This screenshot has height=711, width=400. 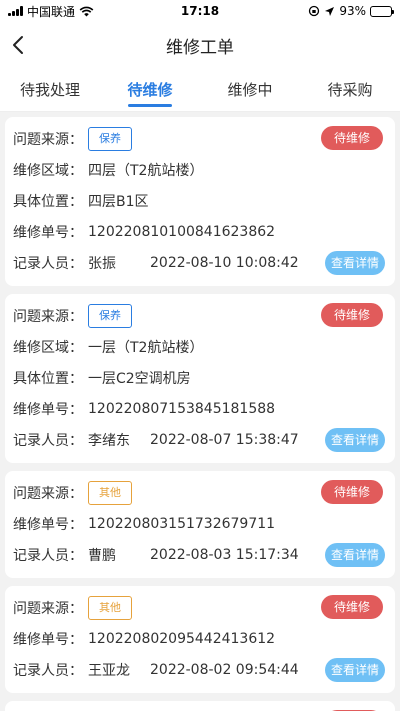 I want to click on location-value: 一层C2空调机房, so click(x=139, y=378).